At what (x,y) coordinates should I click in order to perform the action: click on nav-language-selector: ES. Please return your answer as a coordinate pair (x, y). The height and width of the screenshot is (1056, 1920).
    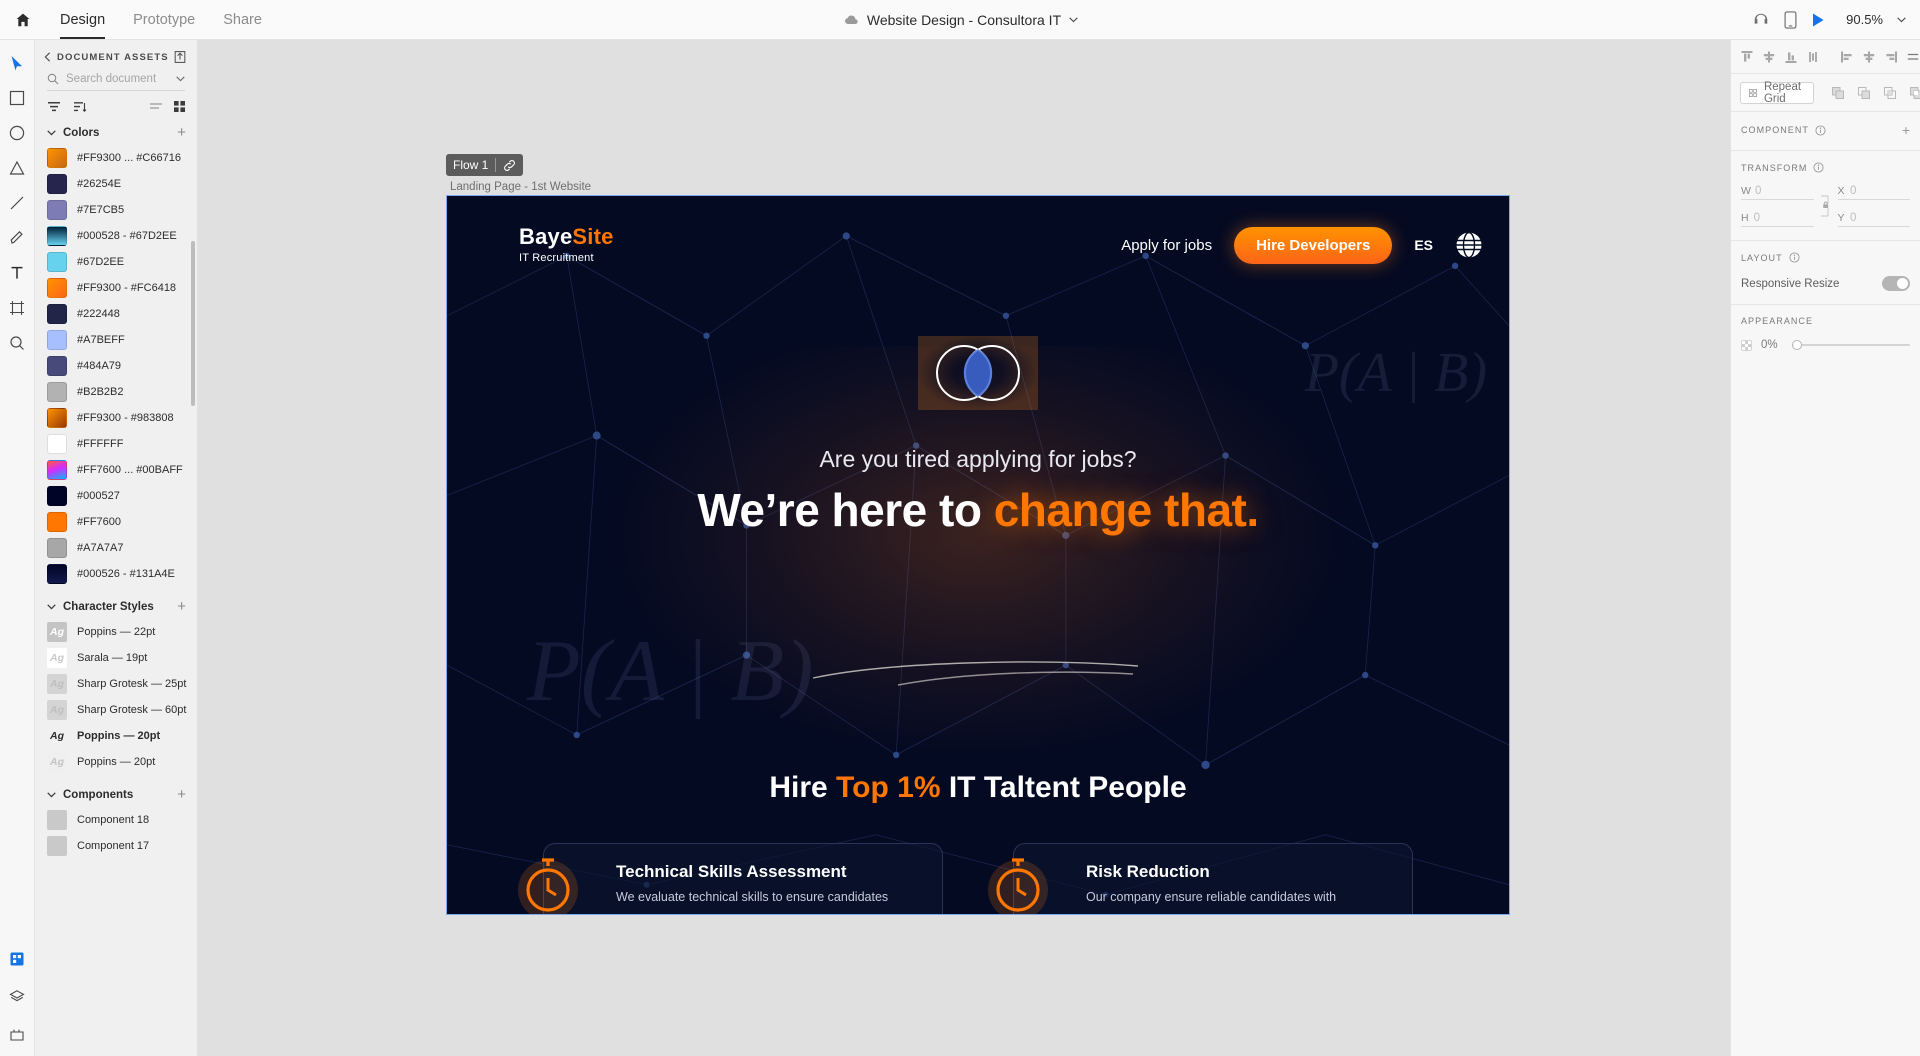
    Looking at the image, I should click on (1423, 245).